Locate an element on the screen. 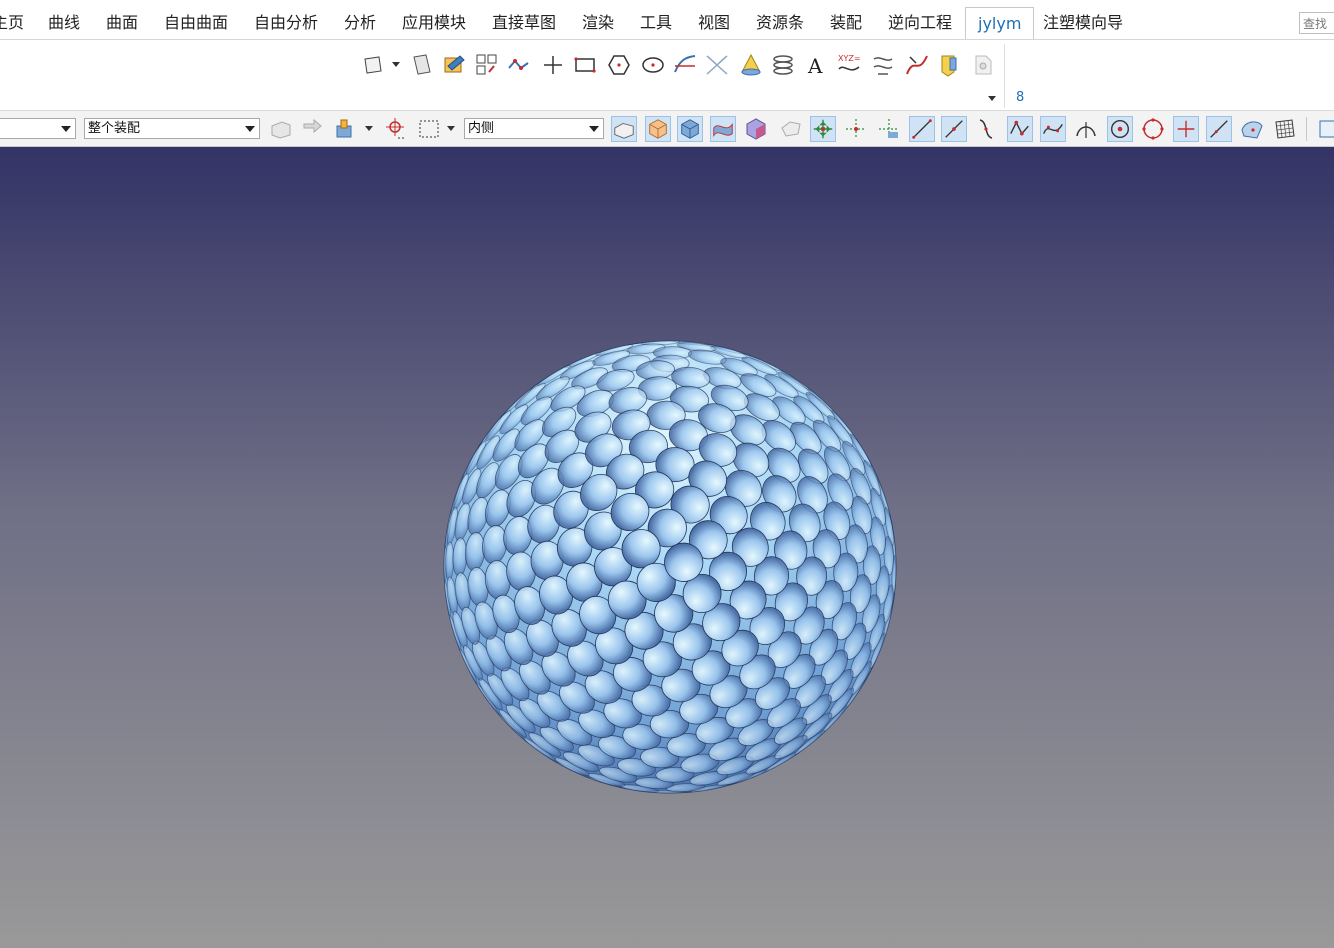  ellipse-icon is located at coordinates (653, 65).